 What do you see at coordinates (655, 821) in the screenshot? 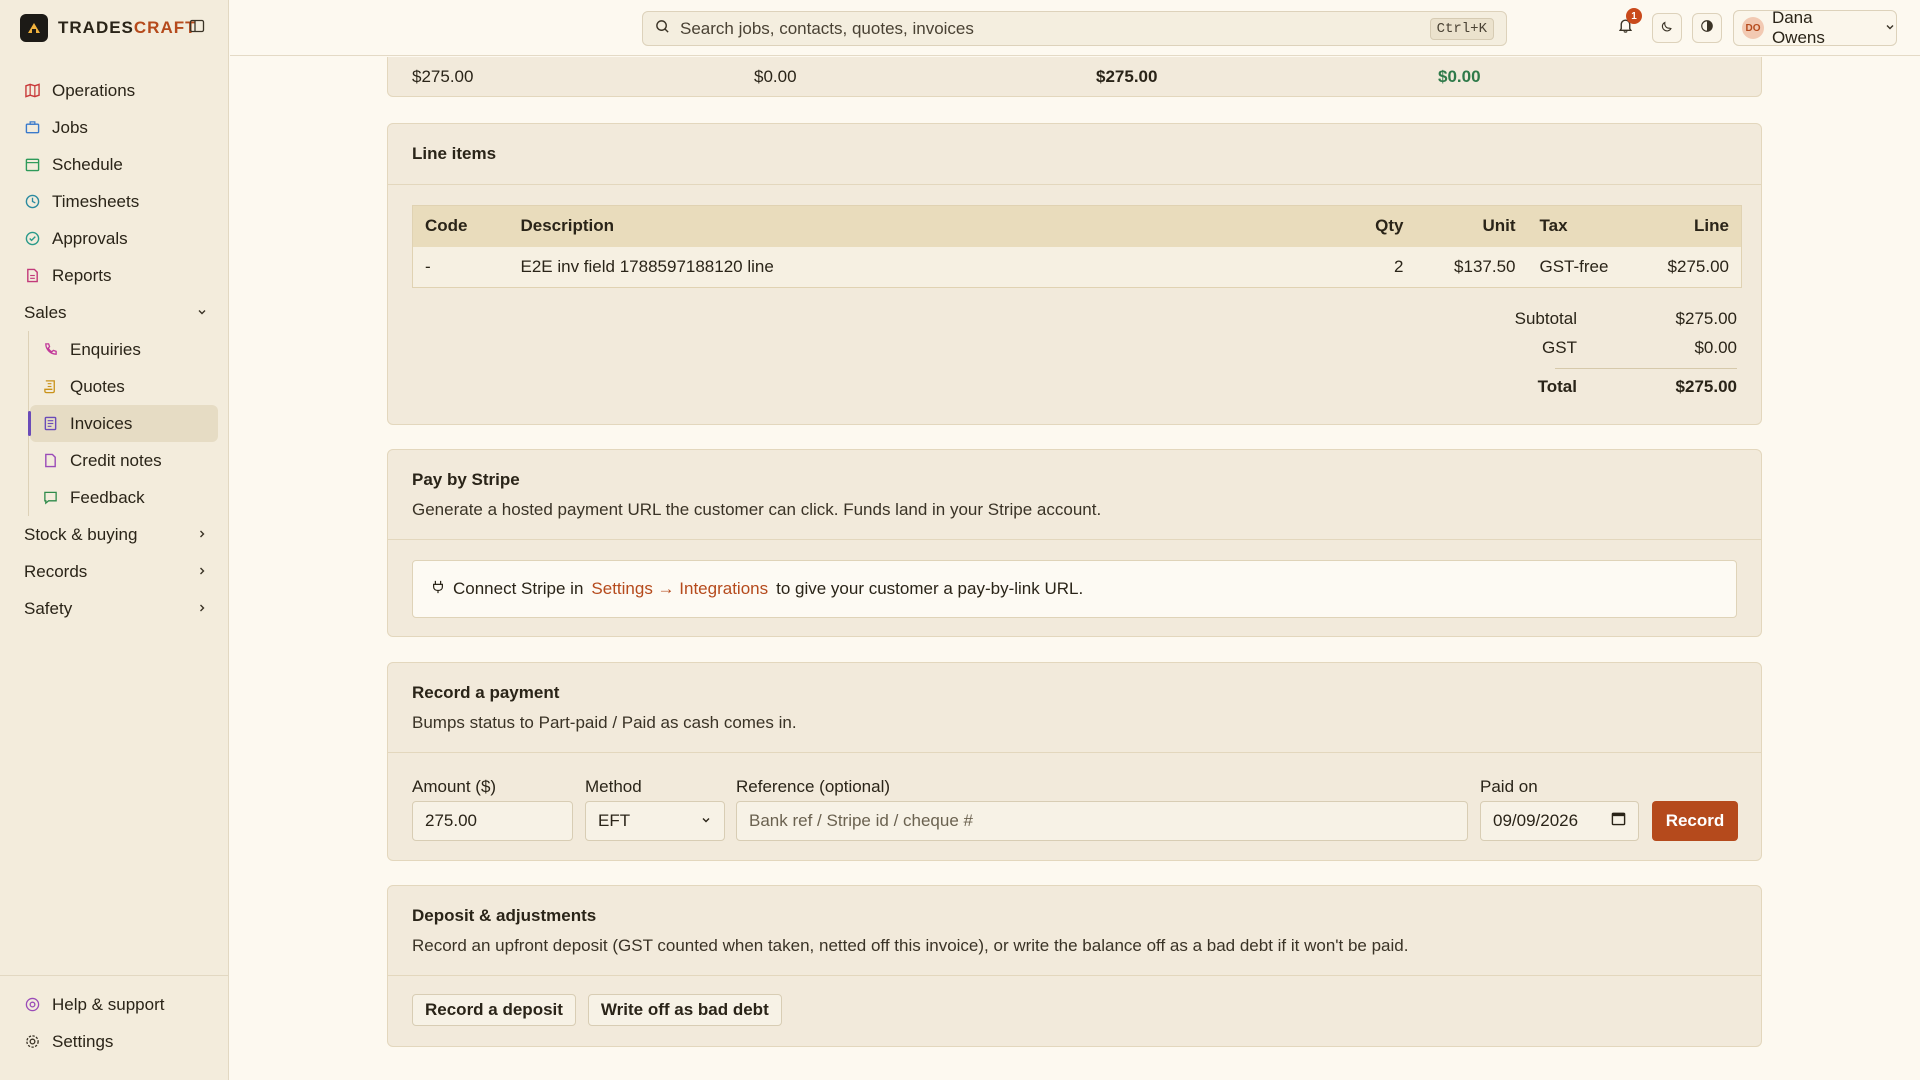
I see `method-select: EFT` at bounding box center [655, 821].